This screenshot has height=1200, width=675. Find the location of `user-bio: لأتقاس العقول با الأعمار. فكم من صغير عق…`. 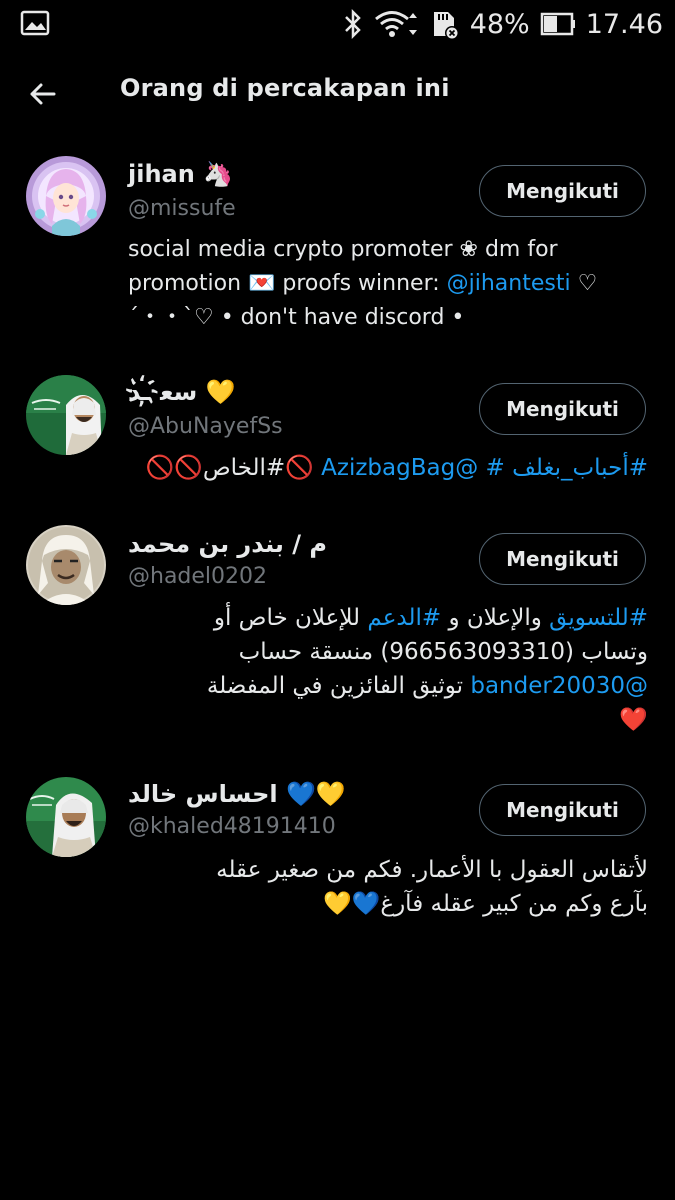

user-bio: لأتقاس العقول با الأعمار. فكم من صغير عق… is located at coordinates (388, 887).